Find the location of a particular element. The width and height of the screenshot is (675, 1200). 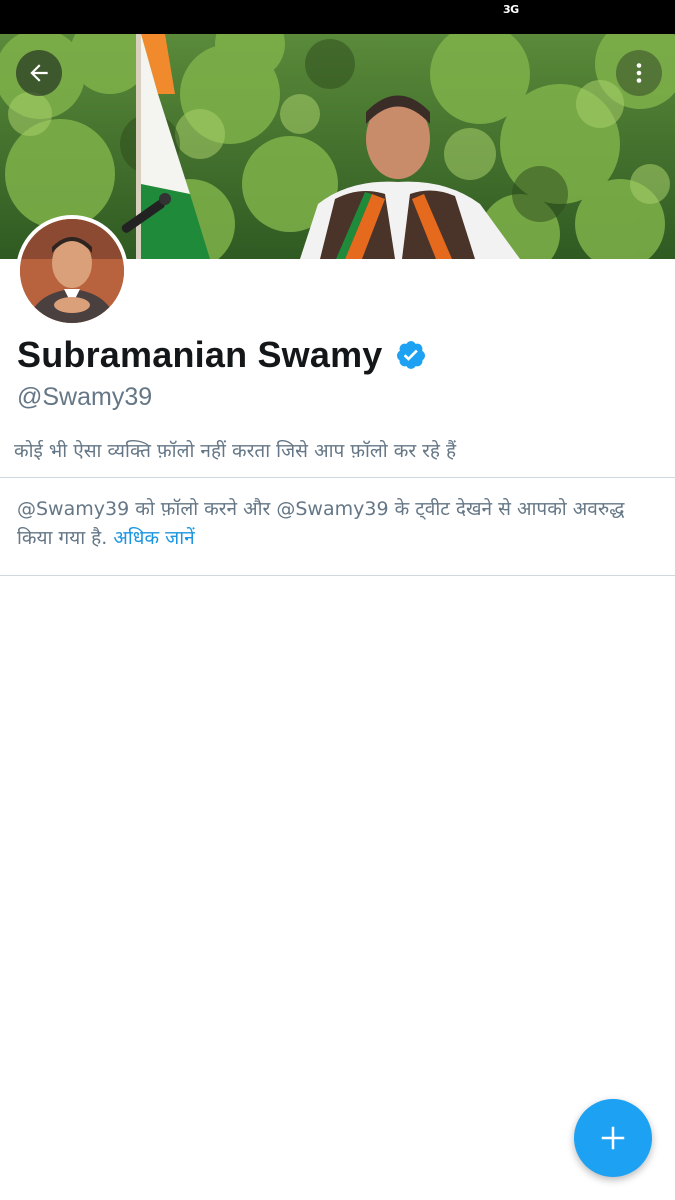

profile-name-row: Subramanian Swamy is located at coordinates (222, 355).